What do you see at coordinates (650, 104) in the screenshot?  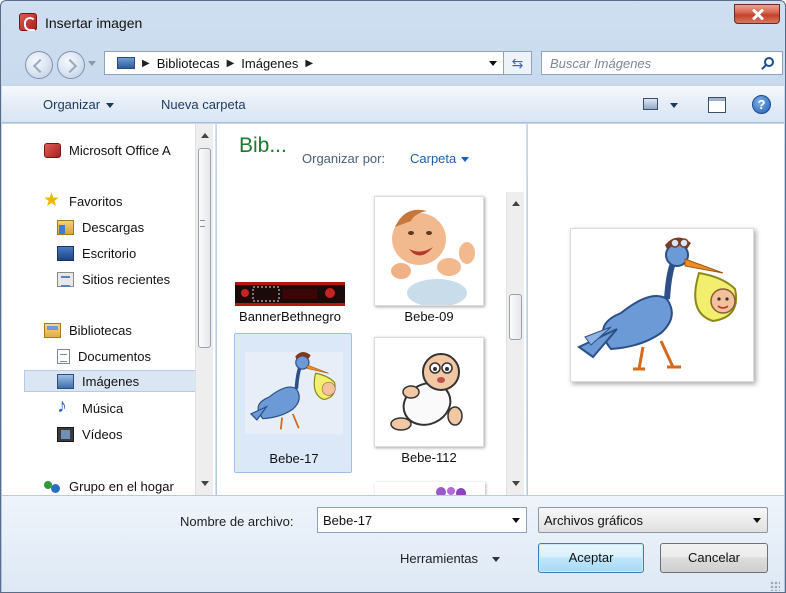 I see `change-view-icon` at bounding box center [650, 104].